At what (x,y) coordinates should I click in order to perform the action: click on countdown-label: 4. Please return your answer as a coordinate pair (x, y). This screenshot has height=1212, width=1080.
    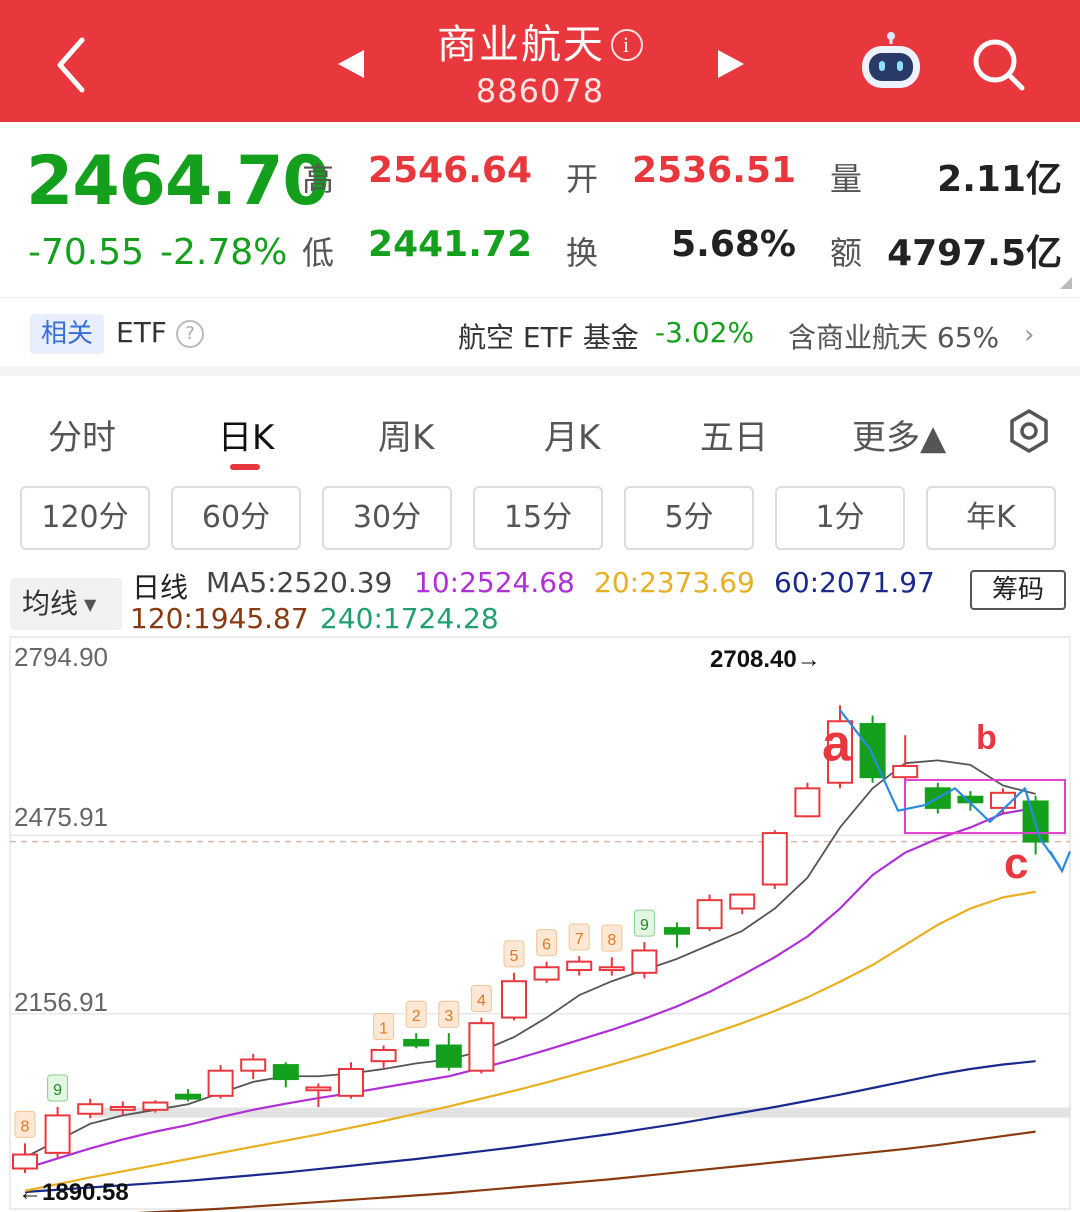
    Looking at the image, I should click on (481, 1001).